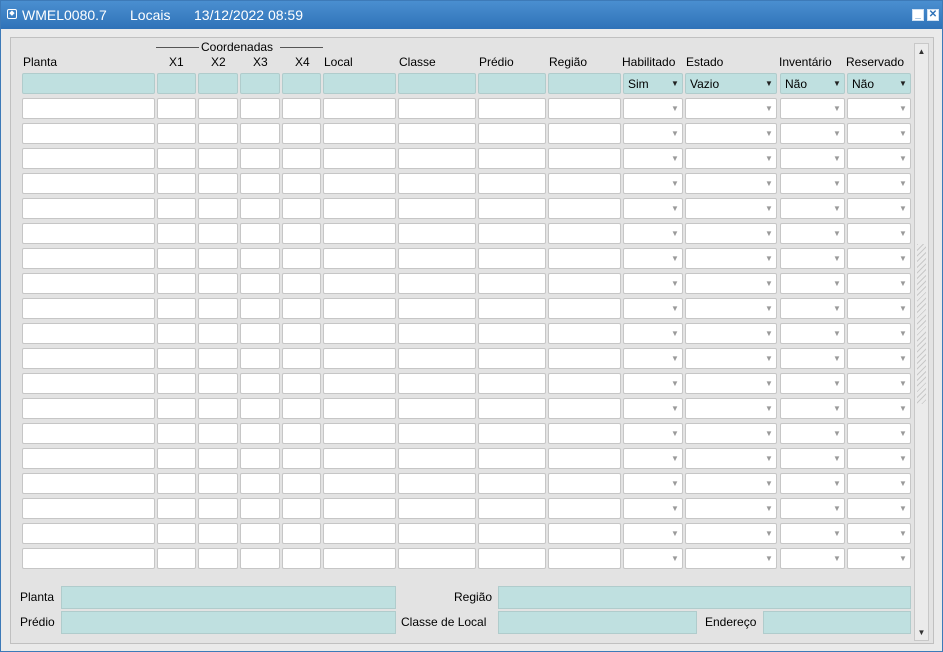  Describe the element at coordinates (301, 158) in the screenshot. I see `row-3-x4-field` at that location.